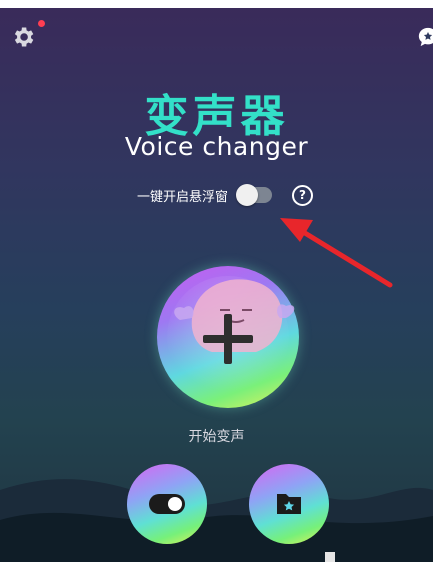  I want to click on toggle-icon, so click(167, 504).